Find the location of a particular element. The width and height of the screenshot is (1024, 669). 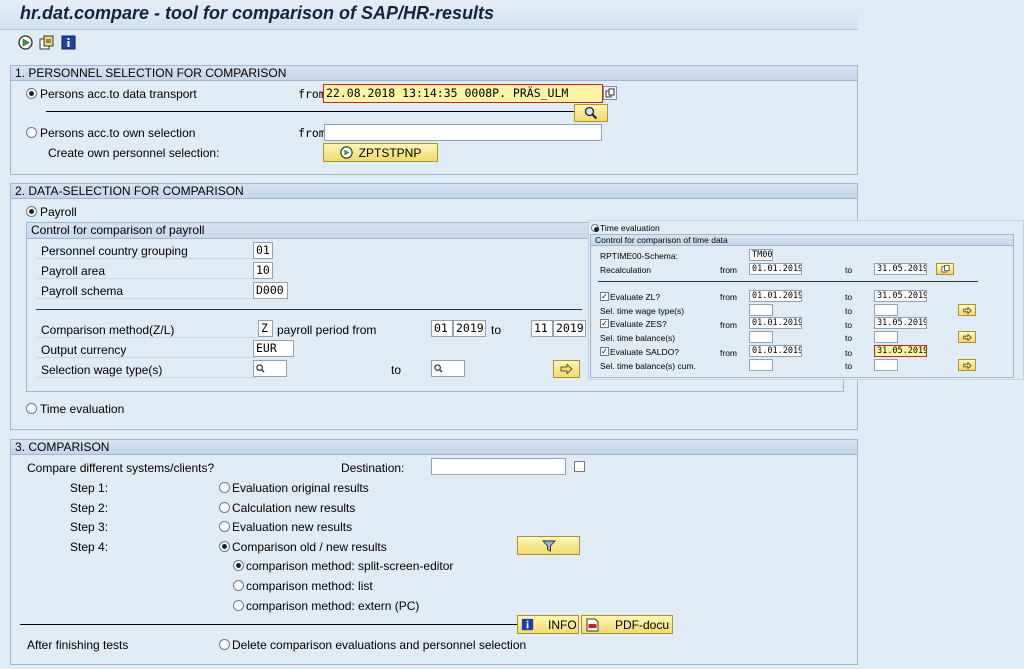

overlay-recalc-from: 01.01.2019 is located at coordinates (775, 269).